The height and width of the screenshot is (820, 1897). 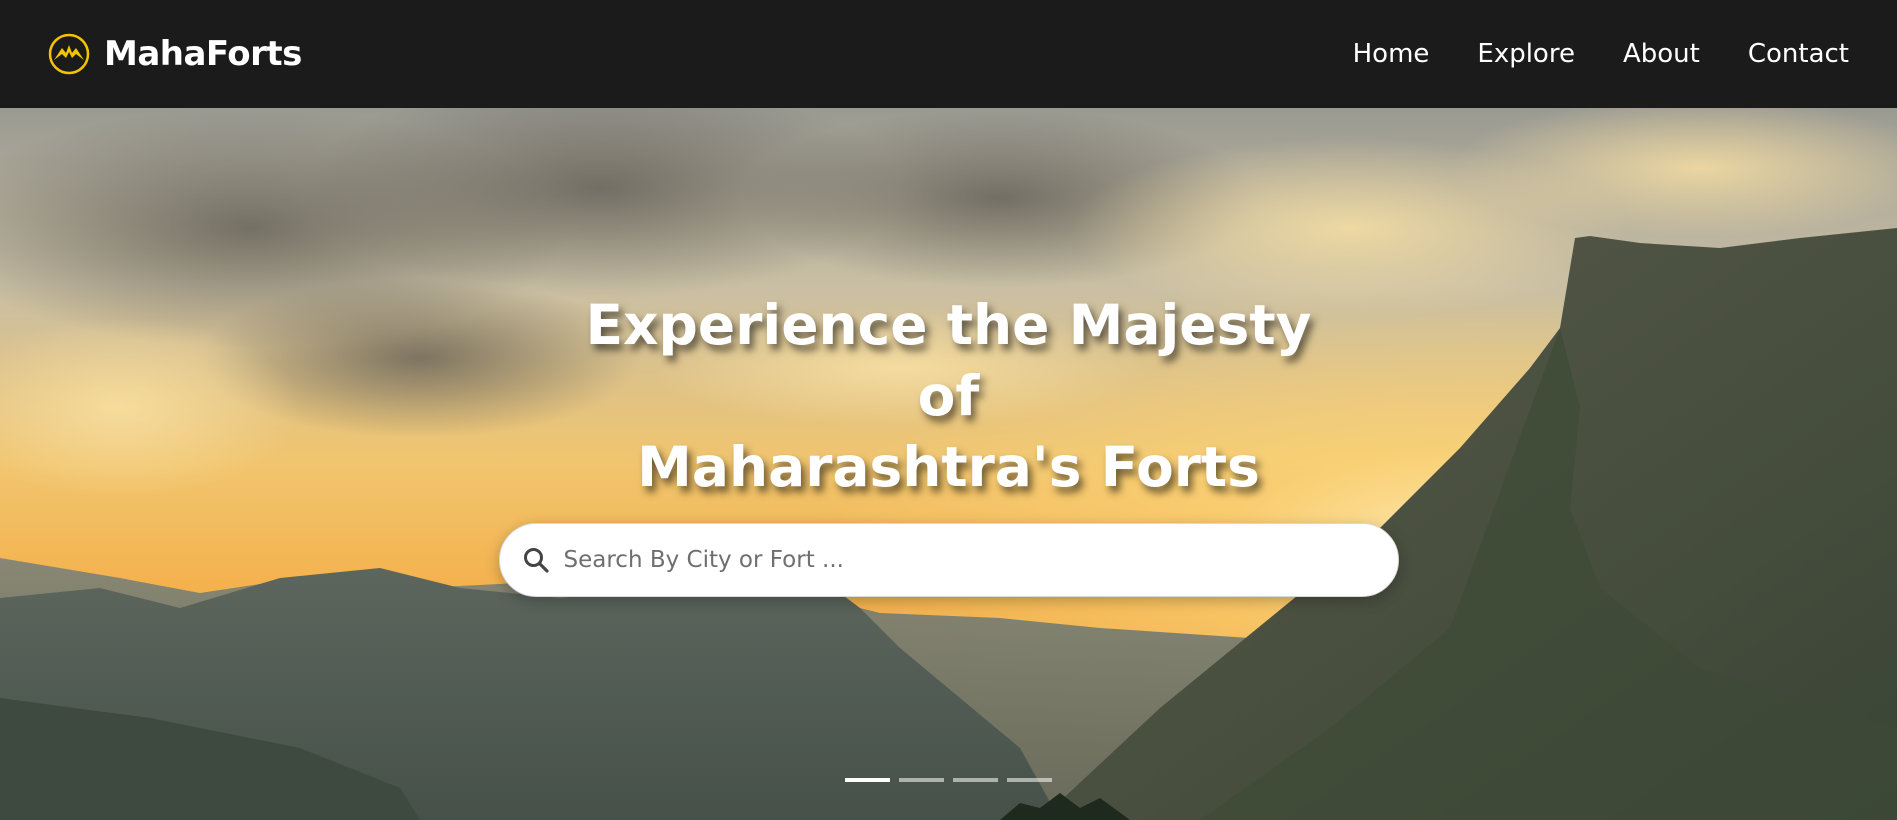 What do you see at coordinates (203, 54) in the screenshot?
I see `brand-name: MahaForts` at bounding box center [203, 54].